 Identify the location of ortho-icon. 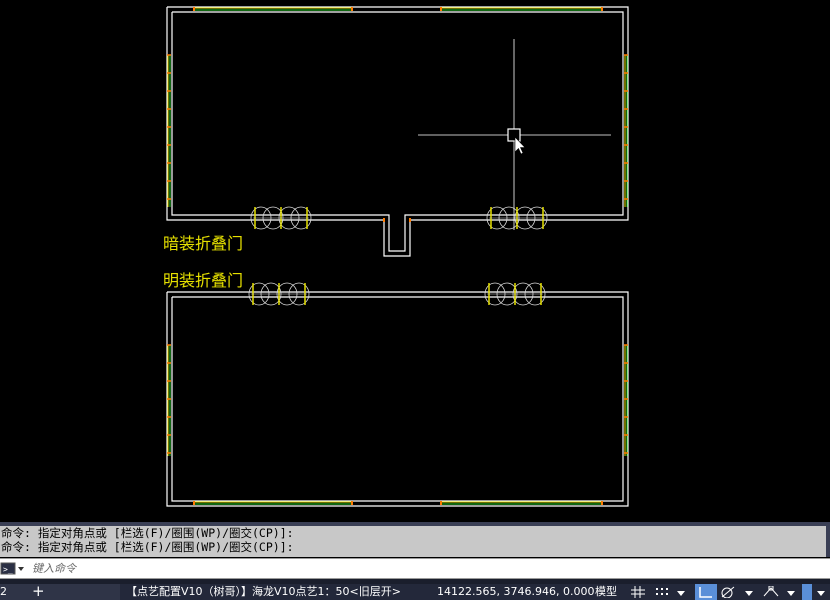
(706, 592).